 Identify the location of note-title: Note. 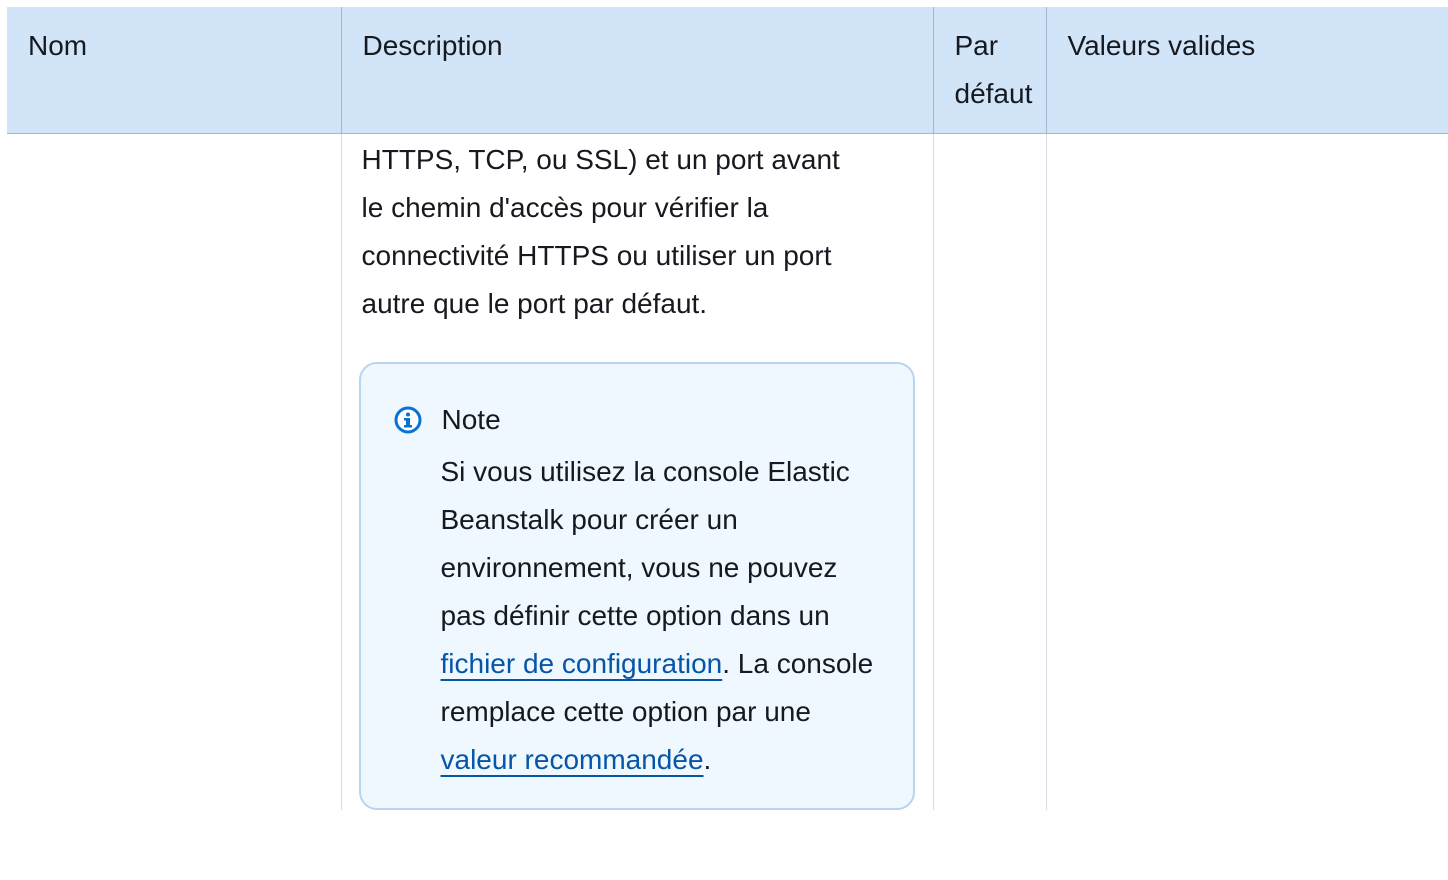
(471, 419).